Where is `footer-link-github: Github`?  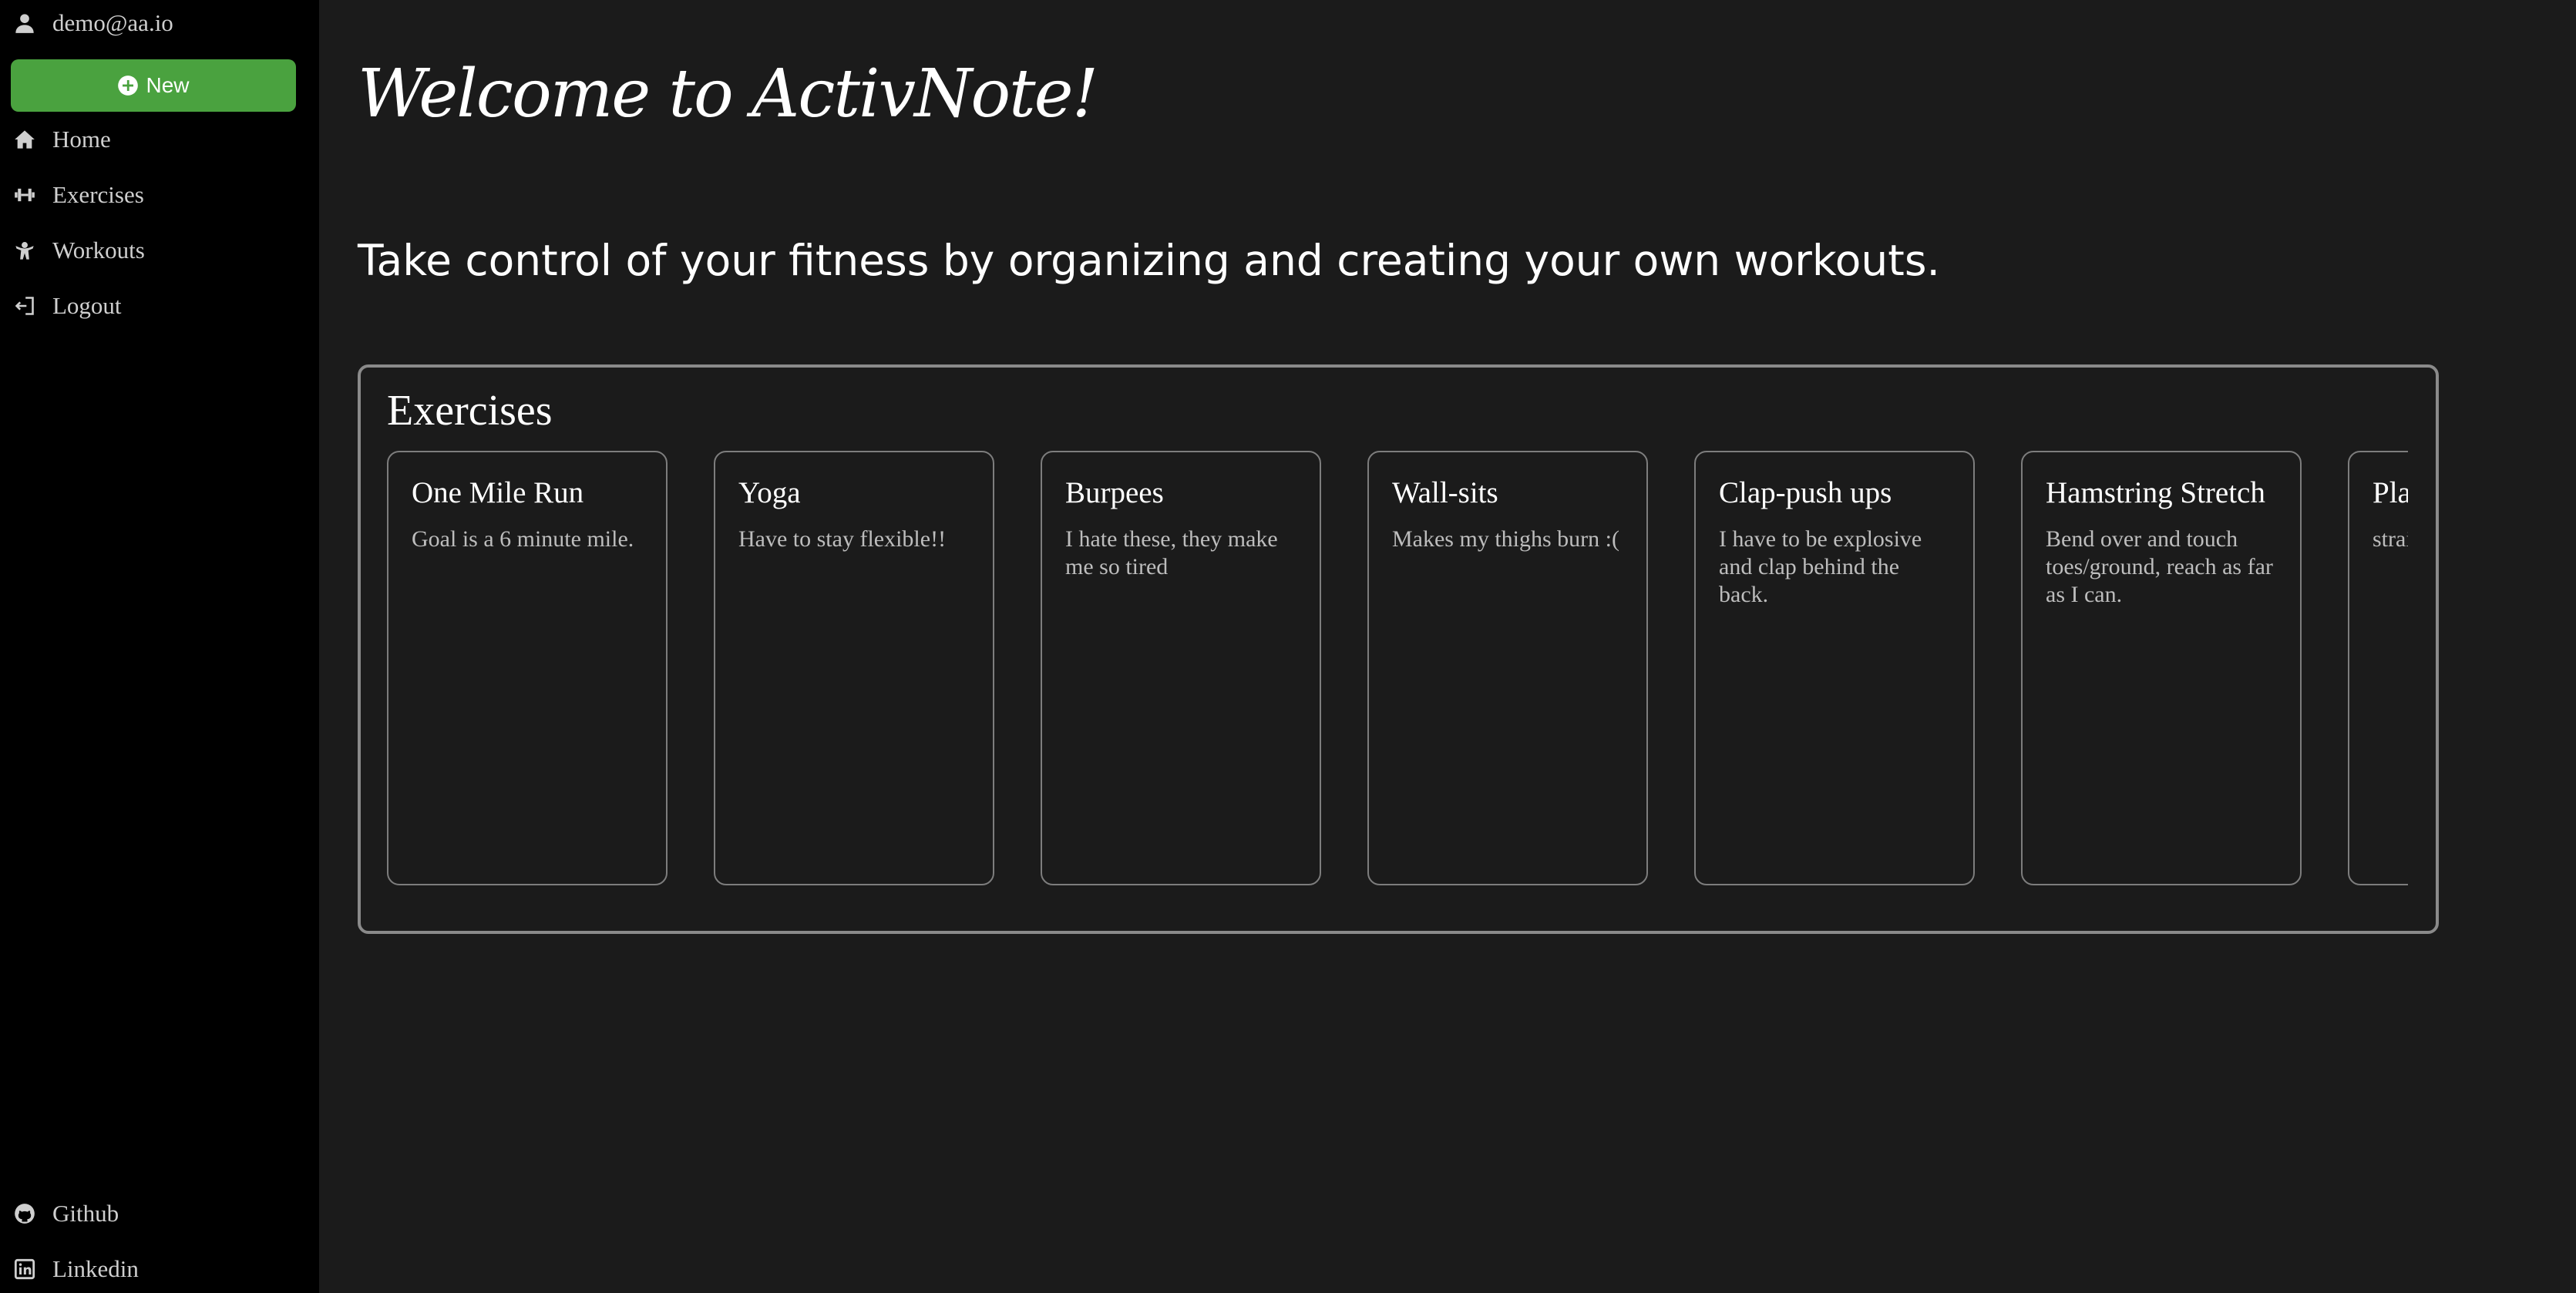 footer-link-github: Github is located at coordinates (65, 1214).